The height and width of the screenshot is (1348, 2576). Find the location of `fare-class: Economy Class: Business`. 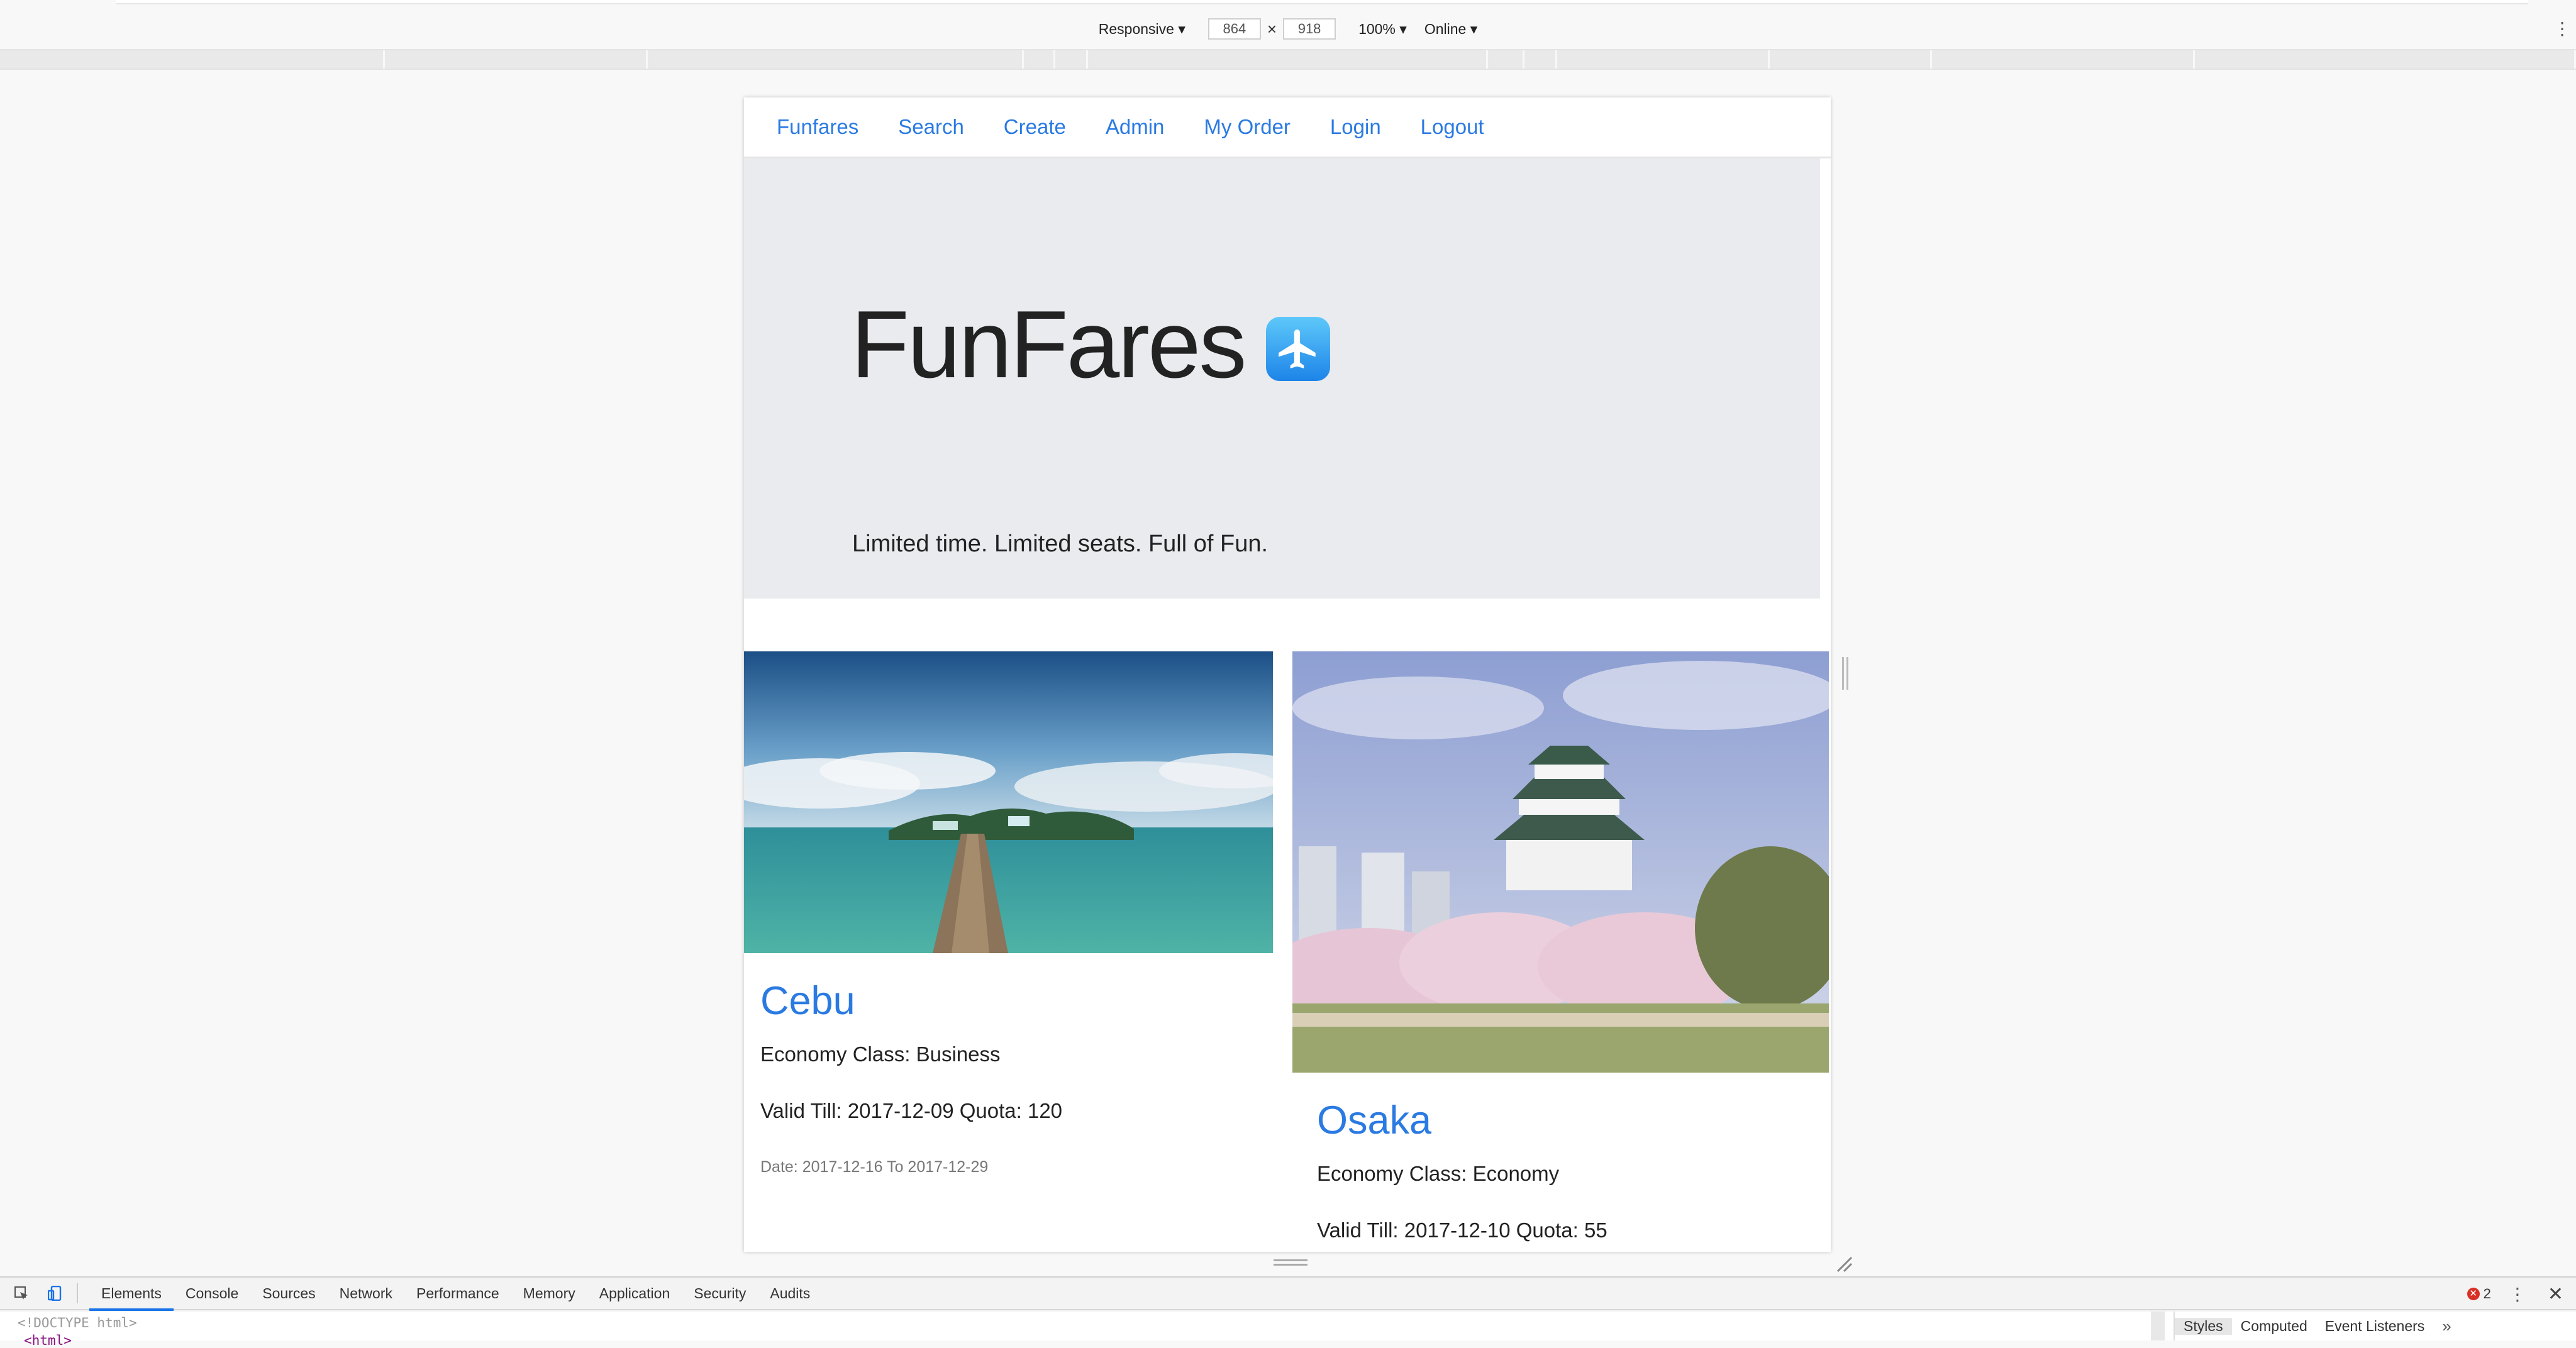

fare-class: Economy Class: Business is located at coordinates (880, 1054).